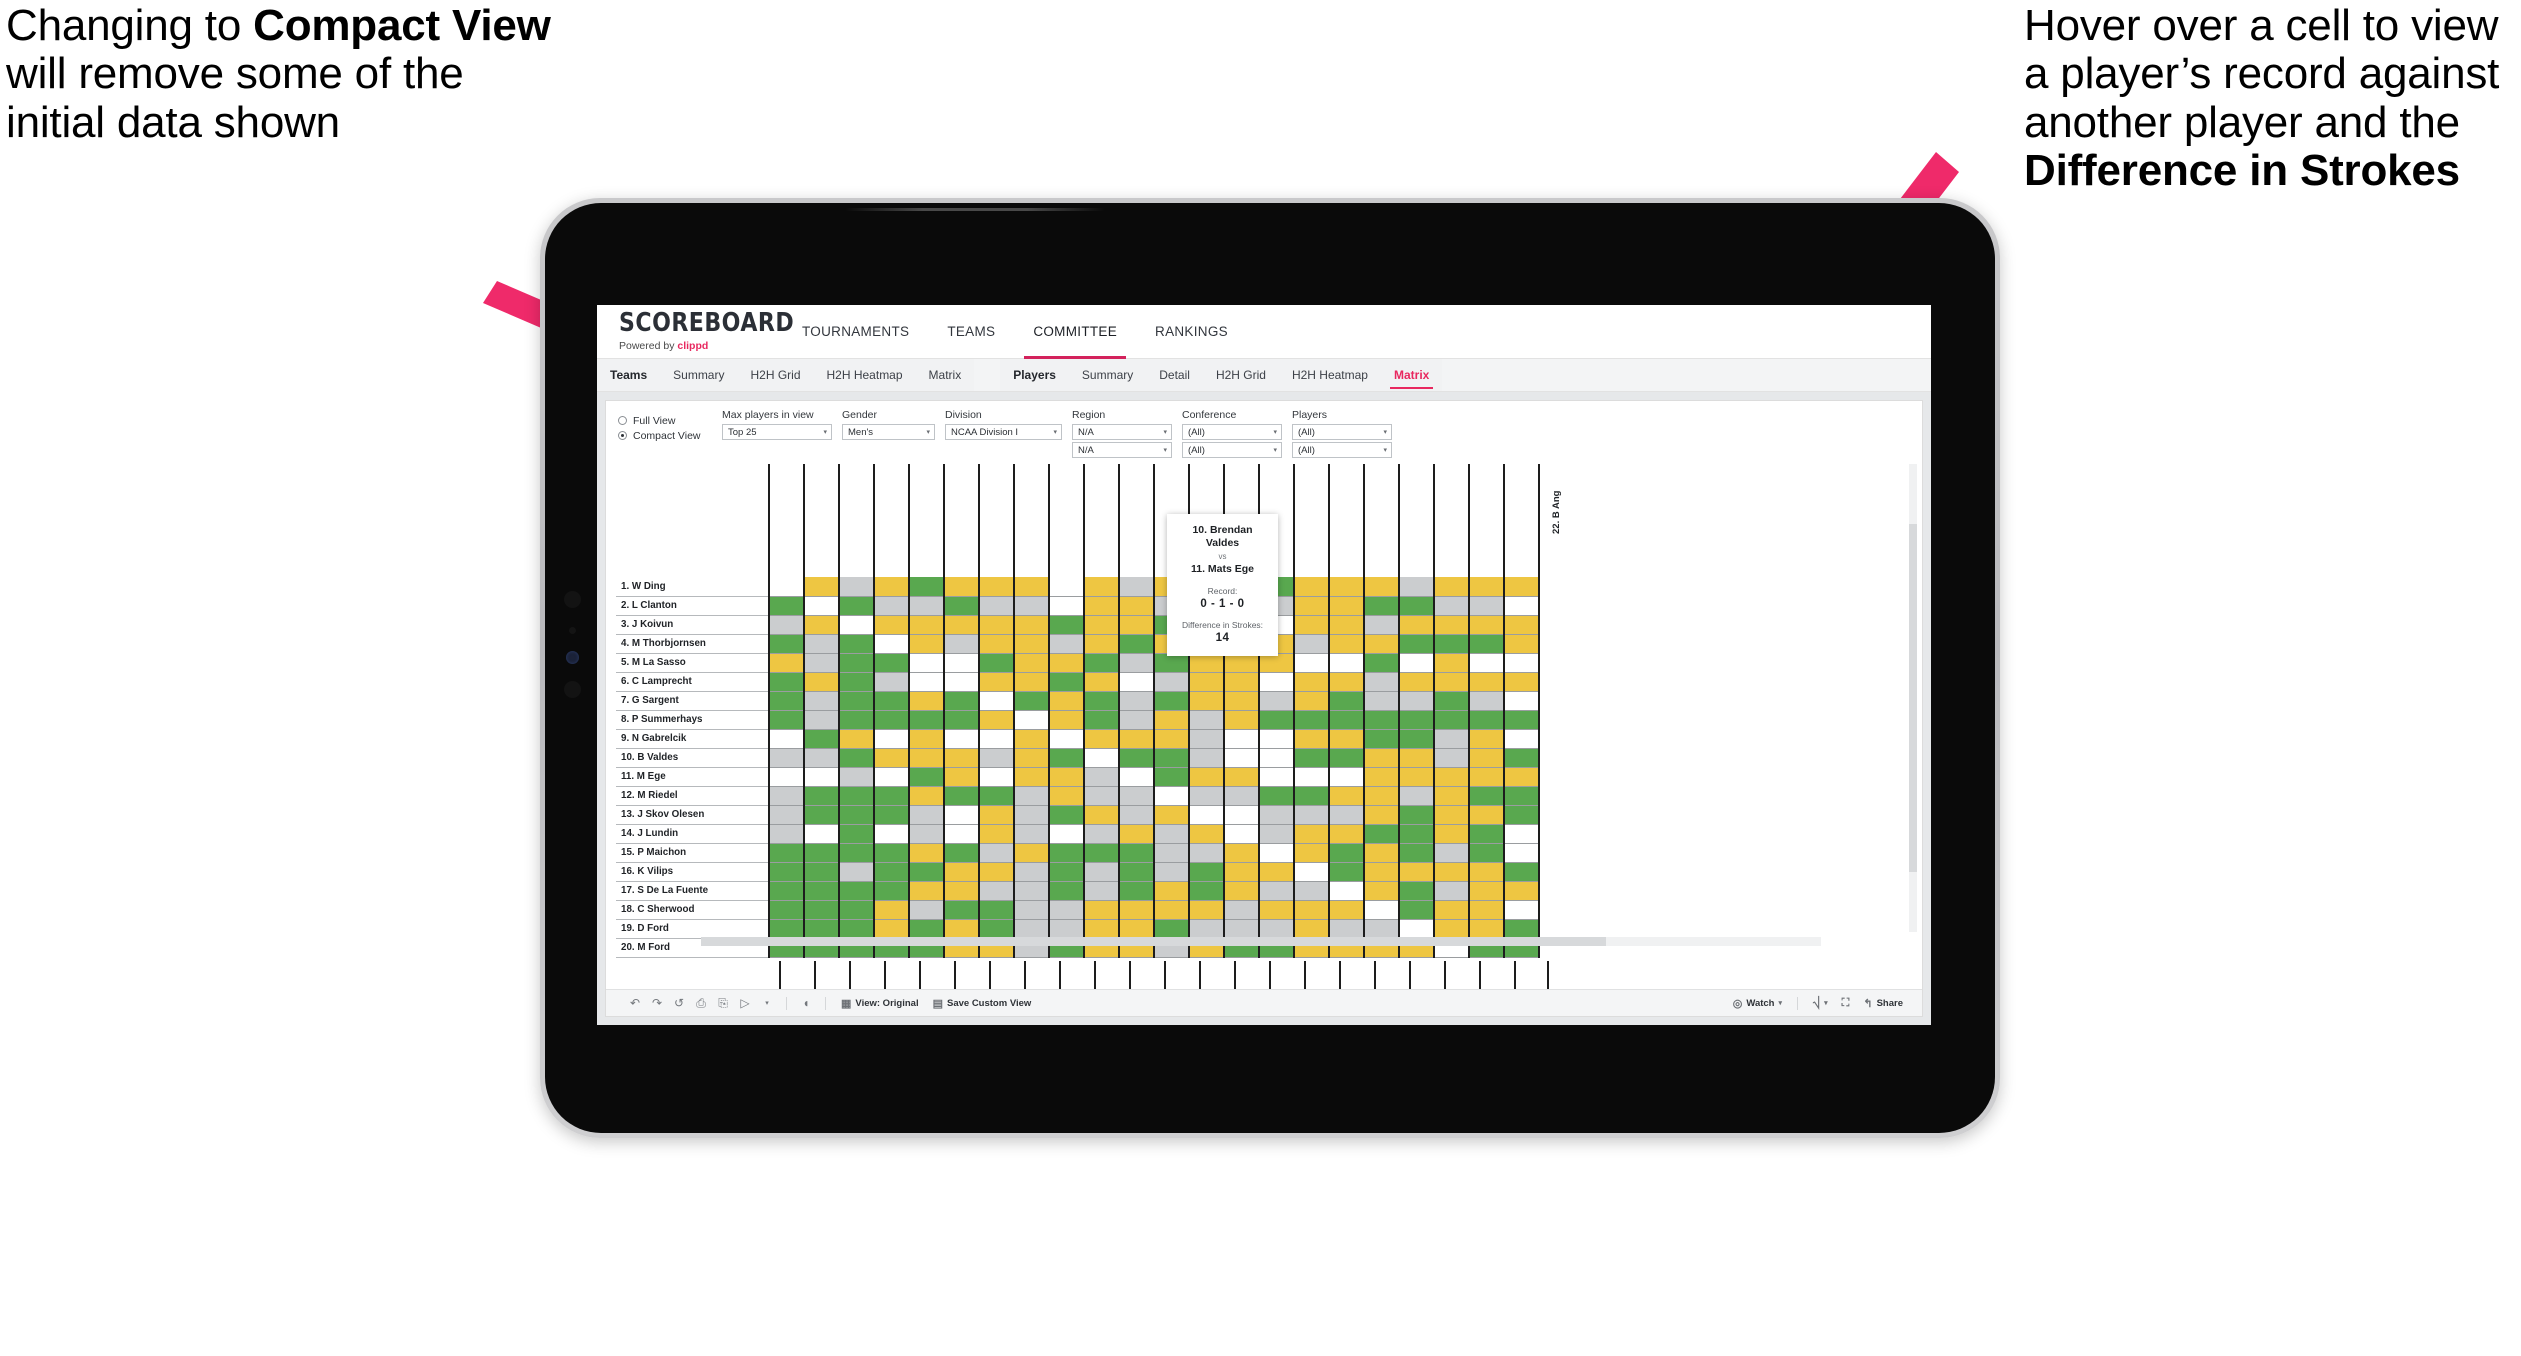 The height and width of the screenshot is (1356, 2521). I want to click on refresh-icon: ⎙, so click(701, 1003).